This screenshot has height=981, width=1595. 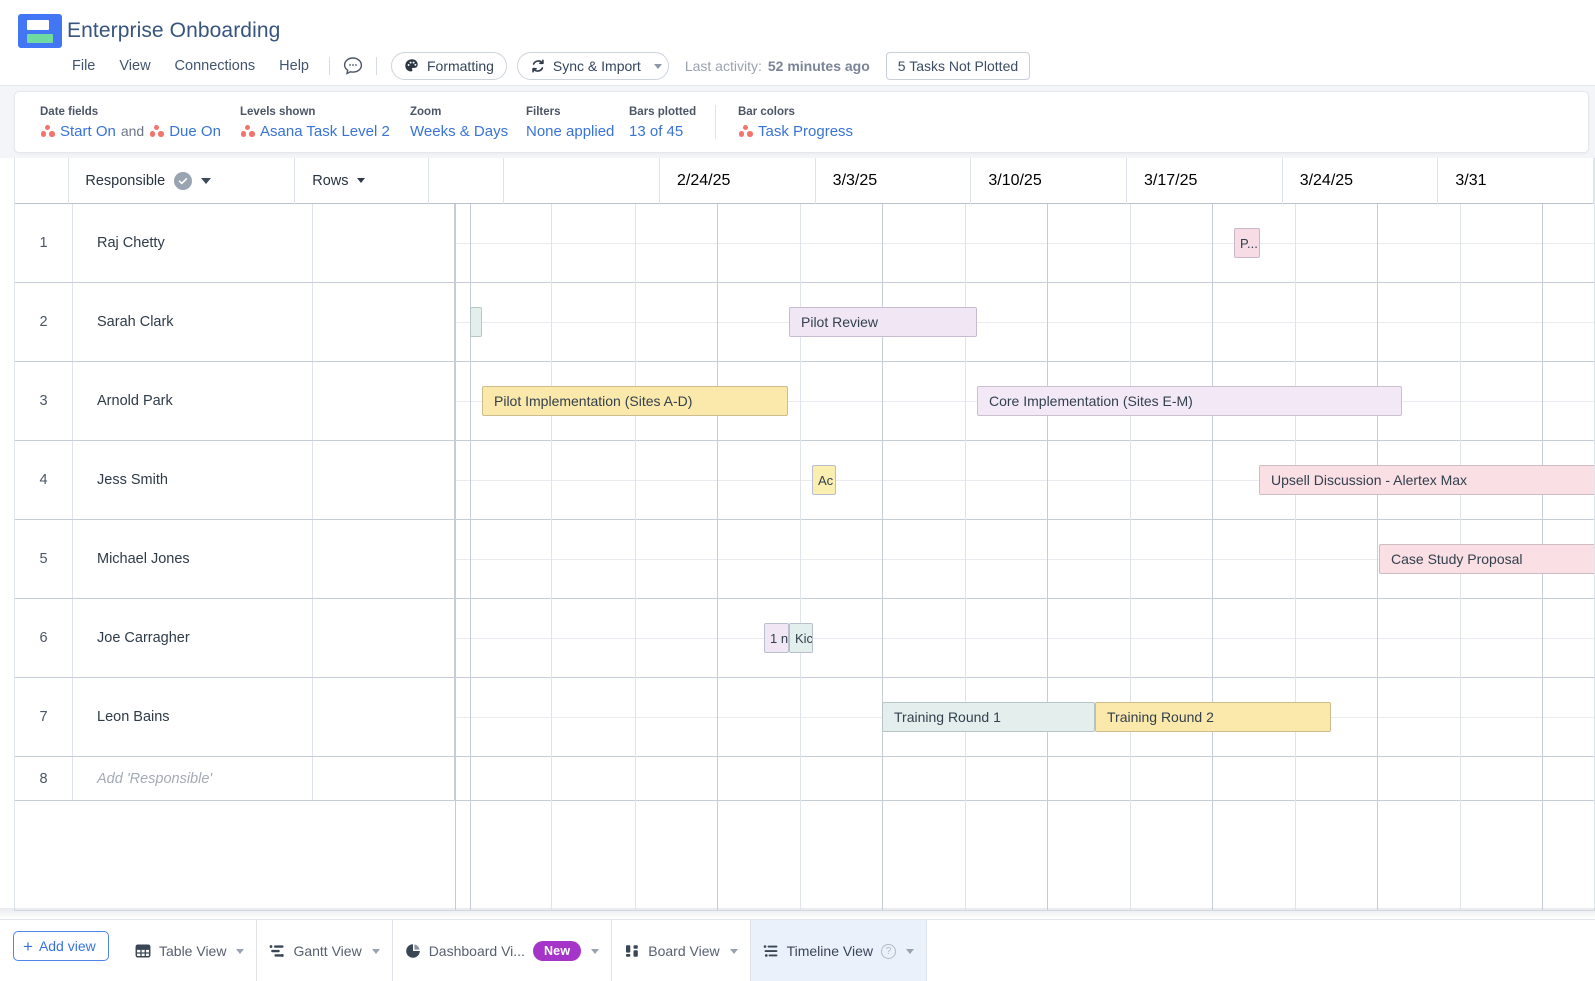 What do you see at coordinates (193, 778) in the screenshot?
I see `add-responsible-input: Add 'Responsible'` at bounding box center [193, 778].